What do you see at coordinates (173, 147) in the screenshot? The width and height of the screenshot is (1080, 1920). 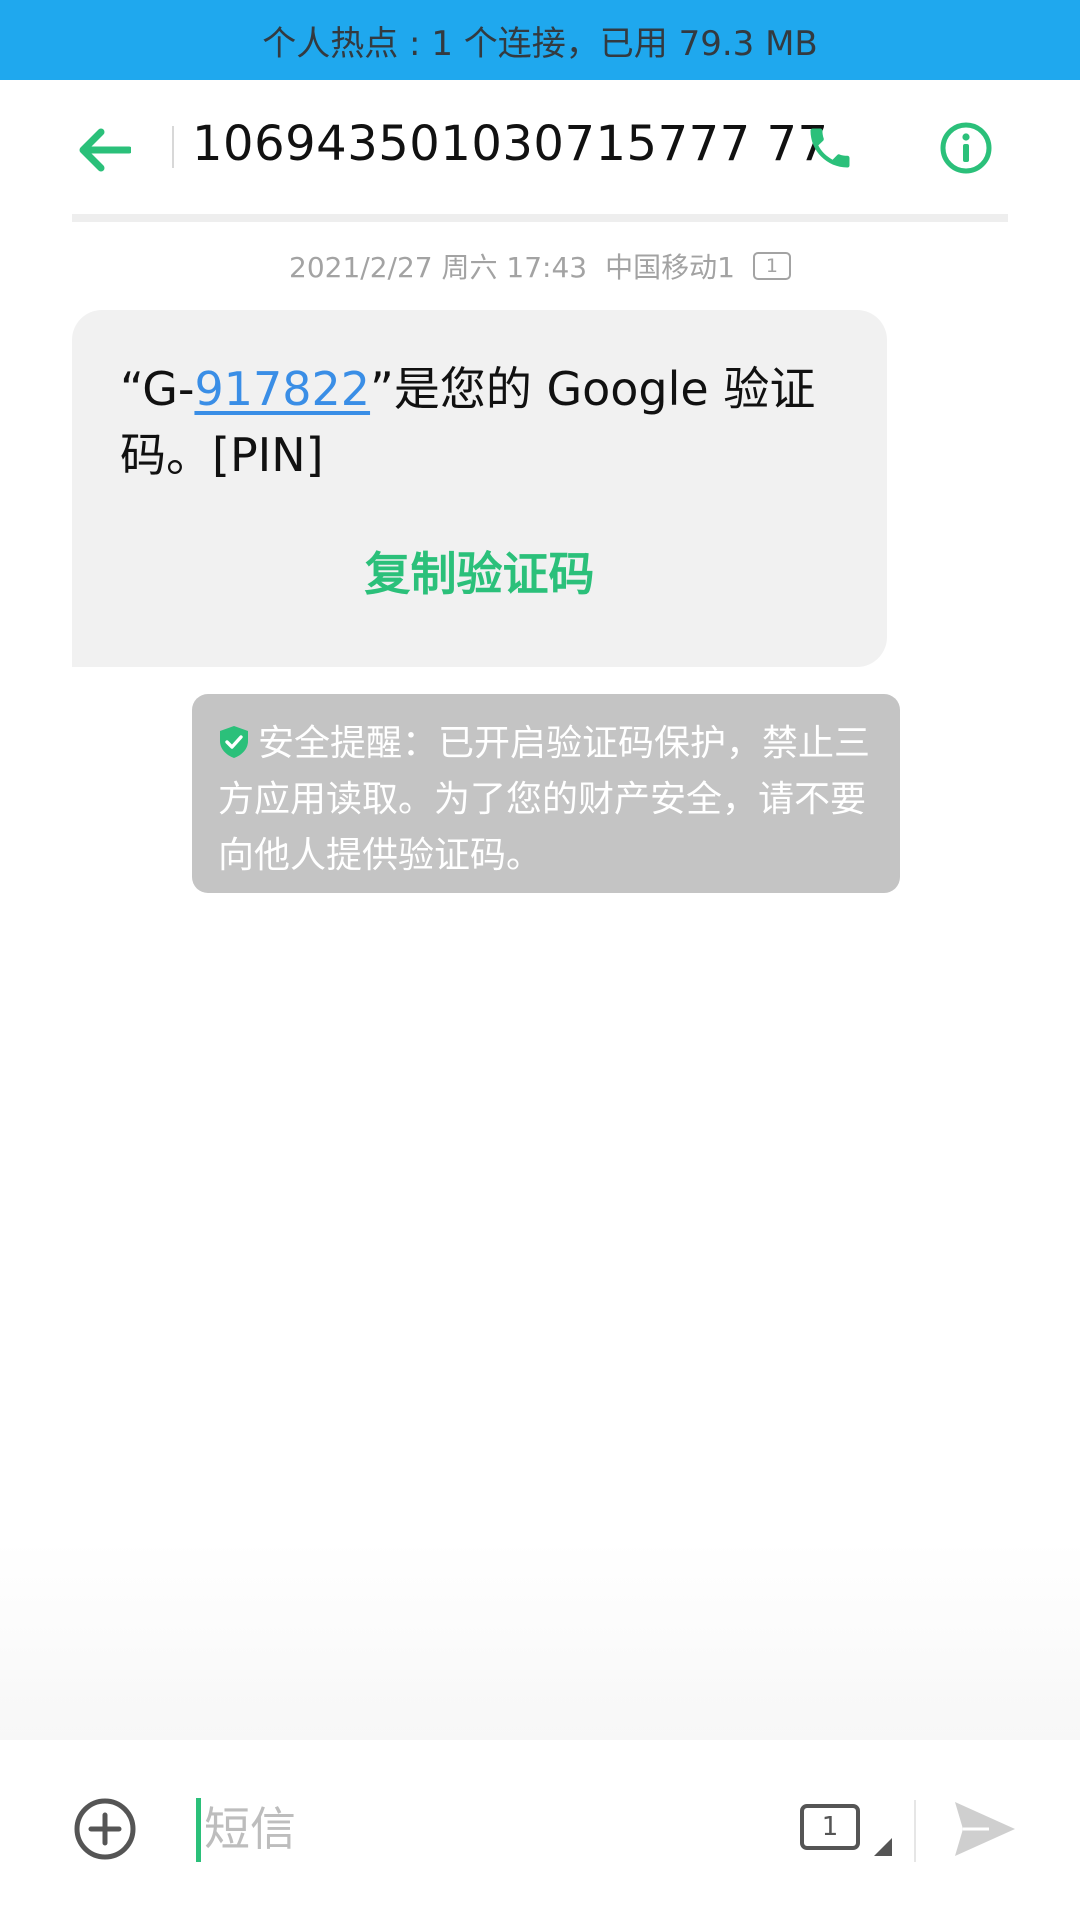 I see `header-divider` at bounding box center [173, 147].